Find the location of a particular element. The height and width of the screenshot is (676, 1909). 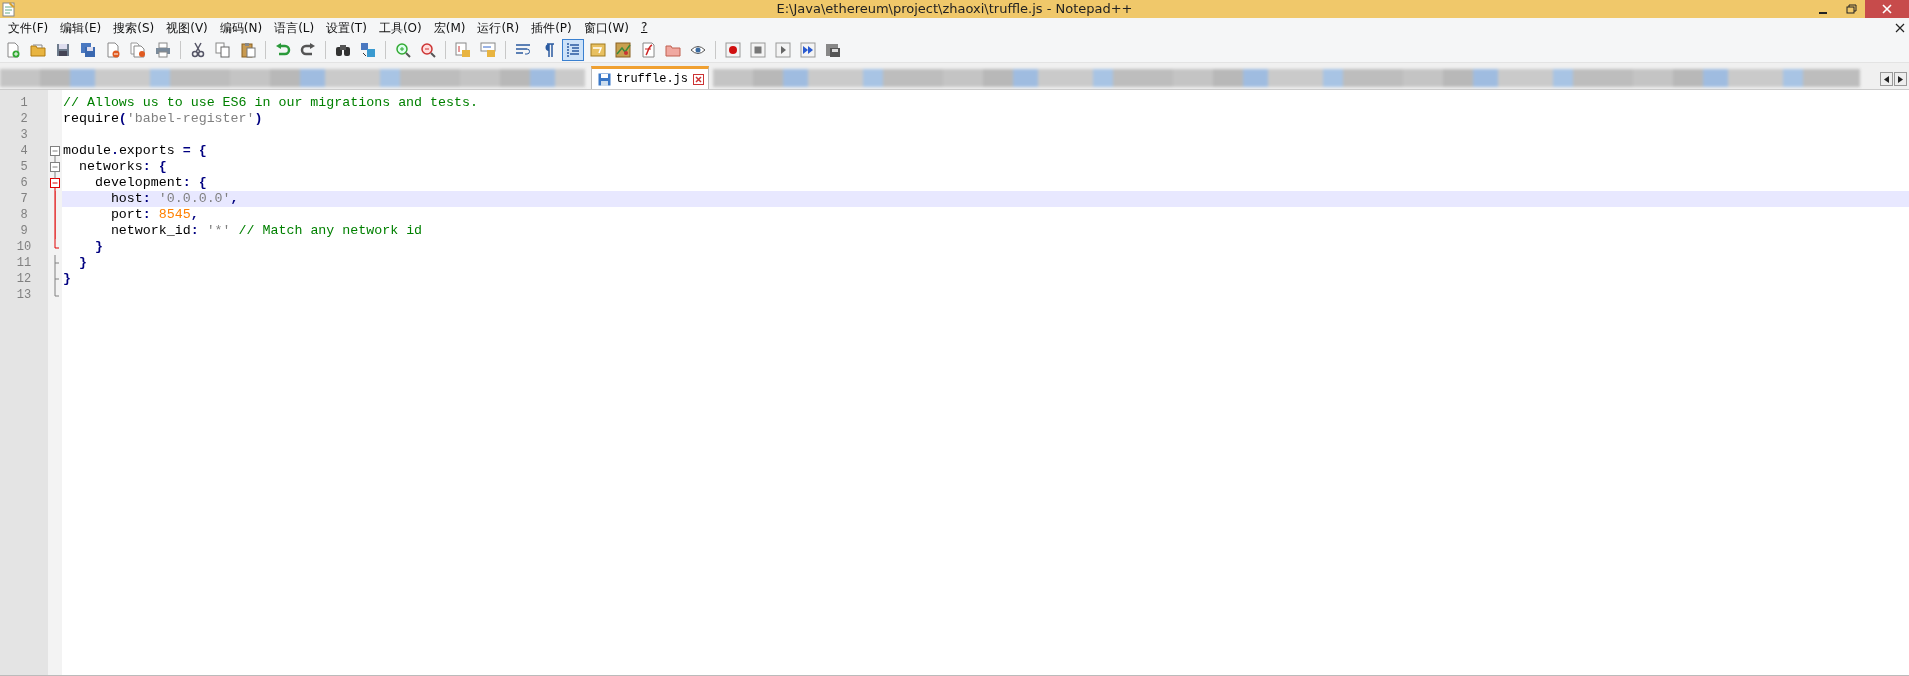

zoom-in-icon is located at coordinates (403, 50).